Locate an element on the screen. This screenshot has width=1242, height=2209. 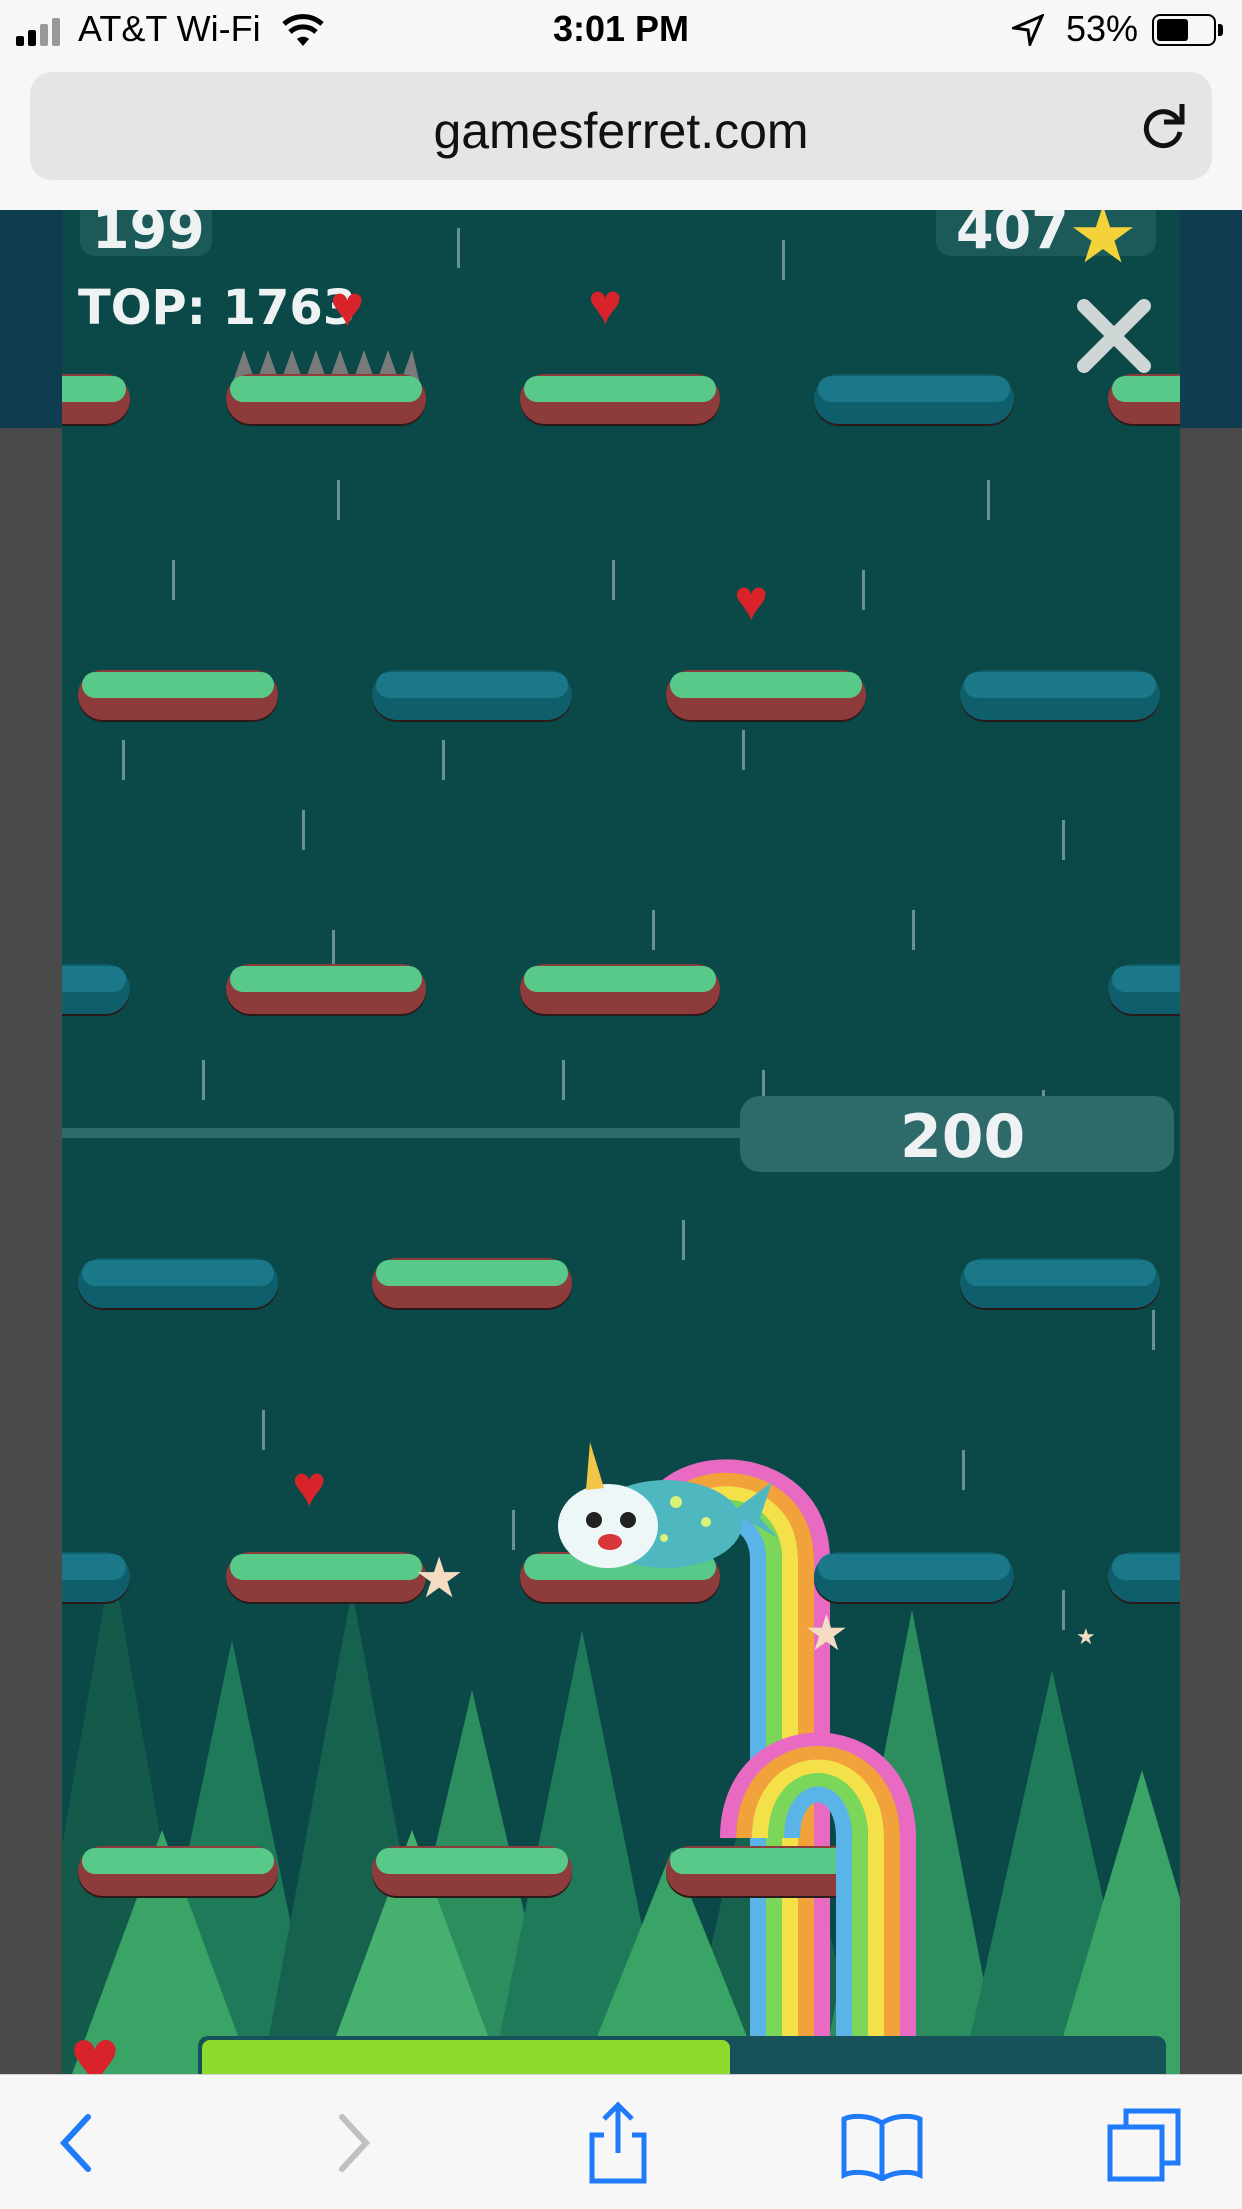
status-bar: AT&T Wi-Fi 3:01 PM 53% is located at coordinates (621, 31).